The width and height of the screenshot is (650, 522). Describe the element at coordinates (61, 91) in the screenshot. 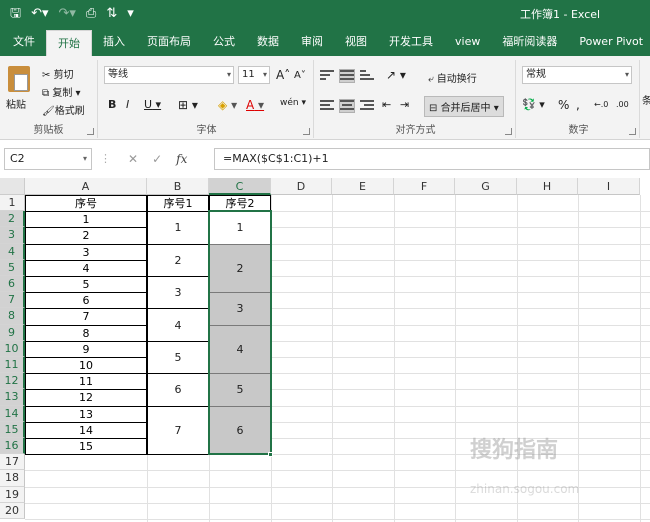

I see `copy-button: ⧉ 复制 ▾` at that location.